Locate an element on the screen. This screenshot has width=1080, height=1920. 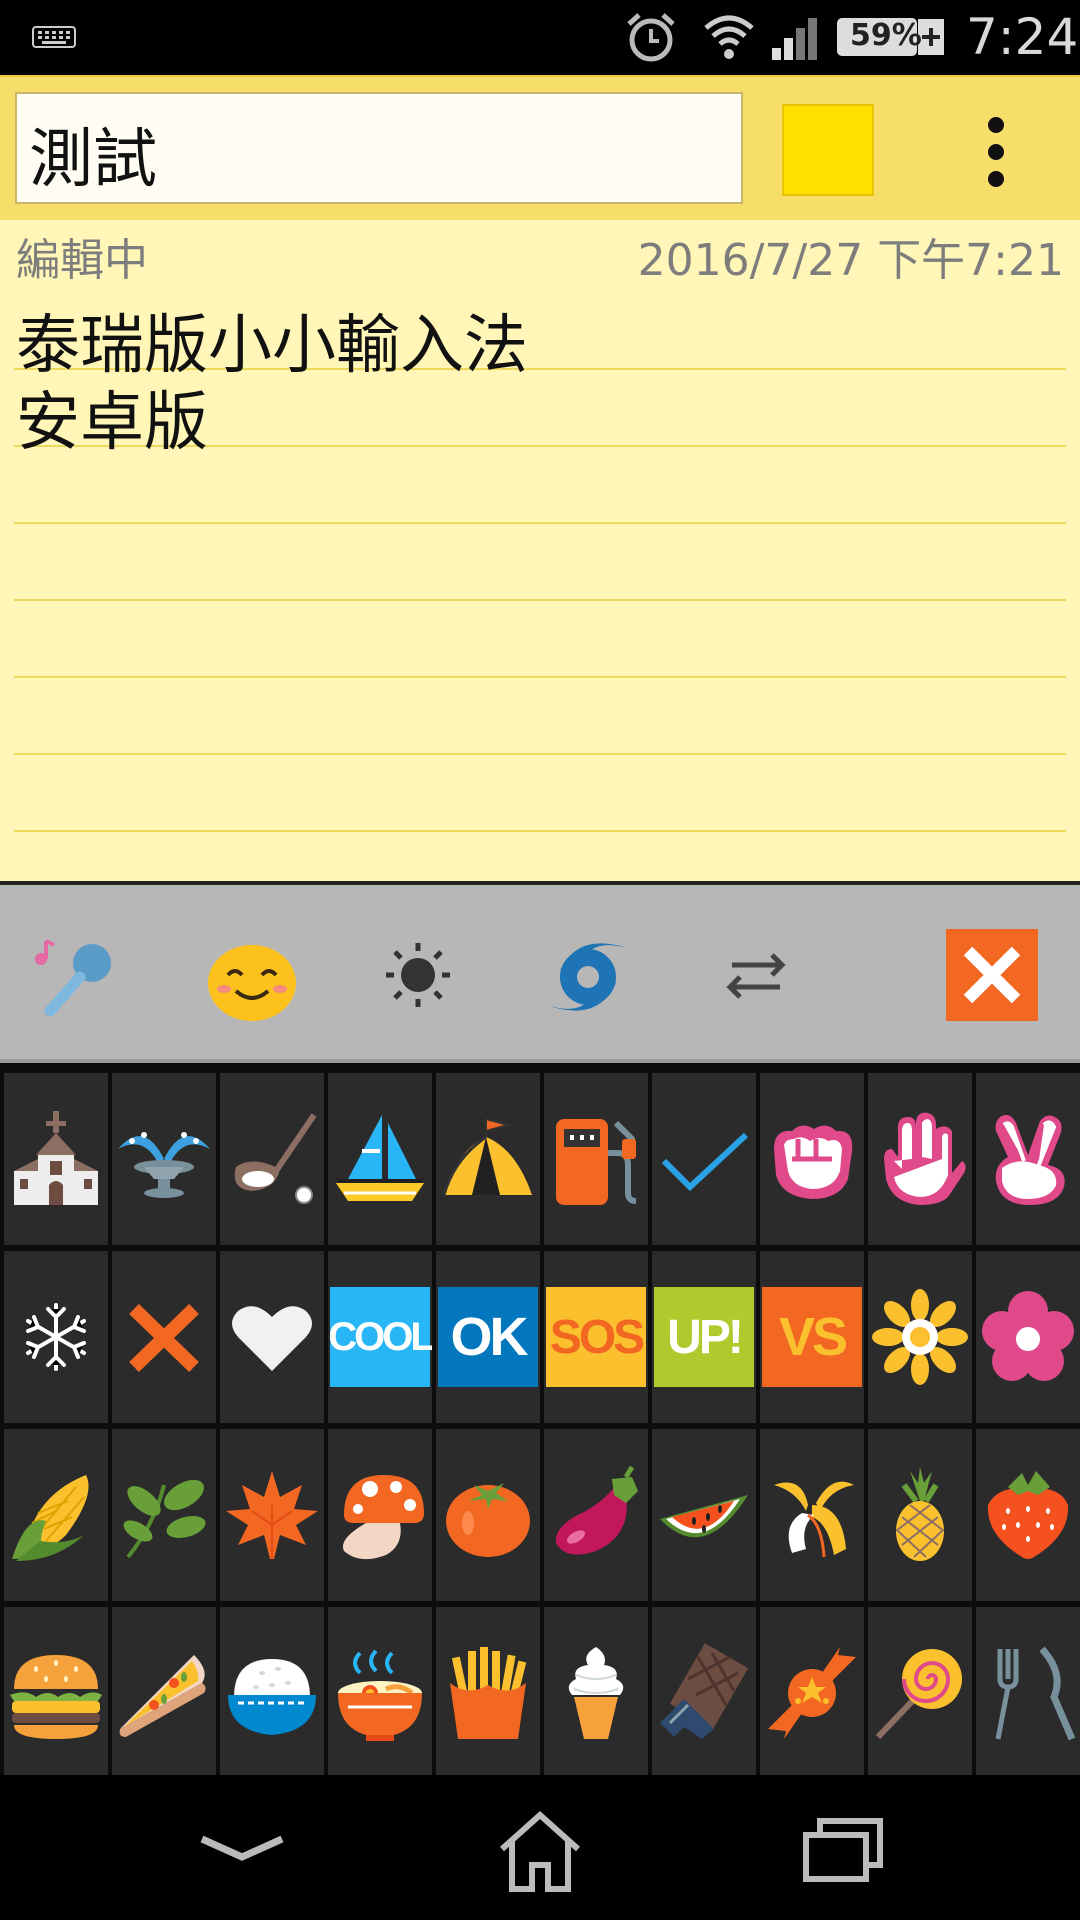
keyboard-icon is located at coordinates (54, 37).